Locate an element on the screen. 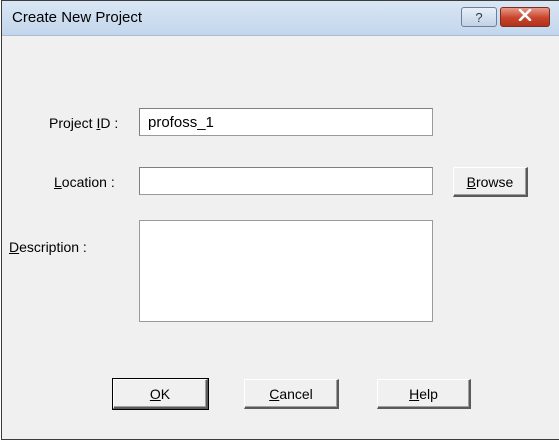 The height and width of the screenshot is (440, 559). title-bar: Create New Project ? is located at coordinates (280, 18).